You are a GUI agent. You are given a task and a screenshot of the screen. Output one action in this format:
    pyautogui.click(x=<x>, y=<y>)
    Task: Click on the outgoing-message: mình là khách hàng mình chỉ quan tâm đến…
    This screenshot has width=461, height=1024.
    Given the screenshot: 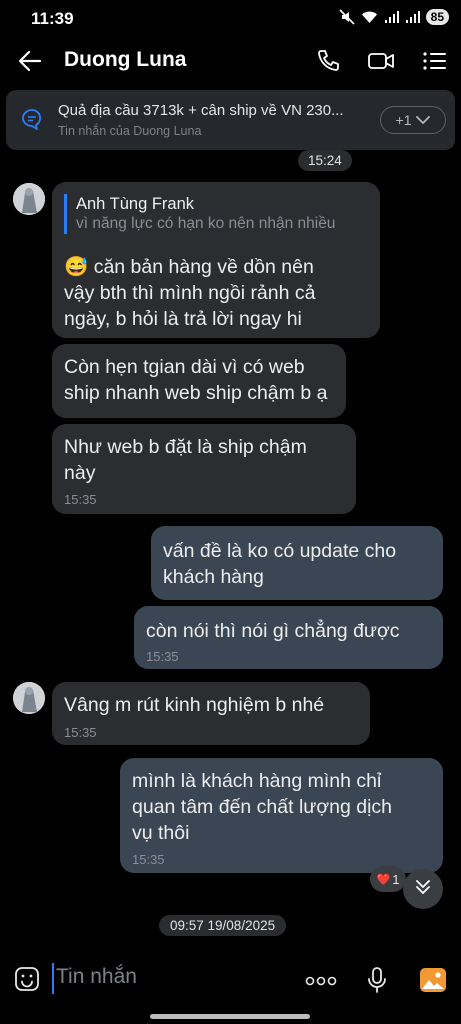 What is the action you would take?
    pyautogui.click(x=281, y=815)
    